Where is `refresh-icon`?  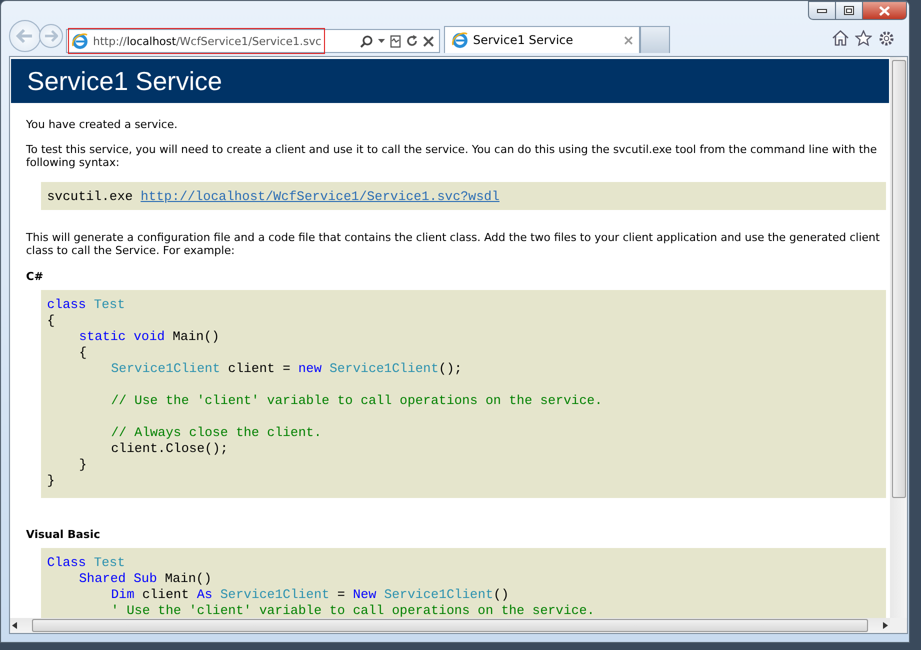
refresh-icon is located at coordinates (412, 41).